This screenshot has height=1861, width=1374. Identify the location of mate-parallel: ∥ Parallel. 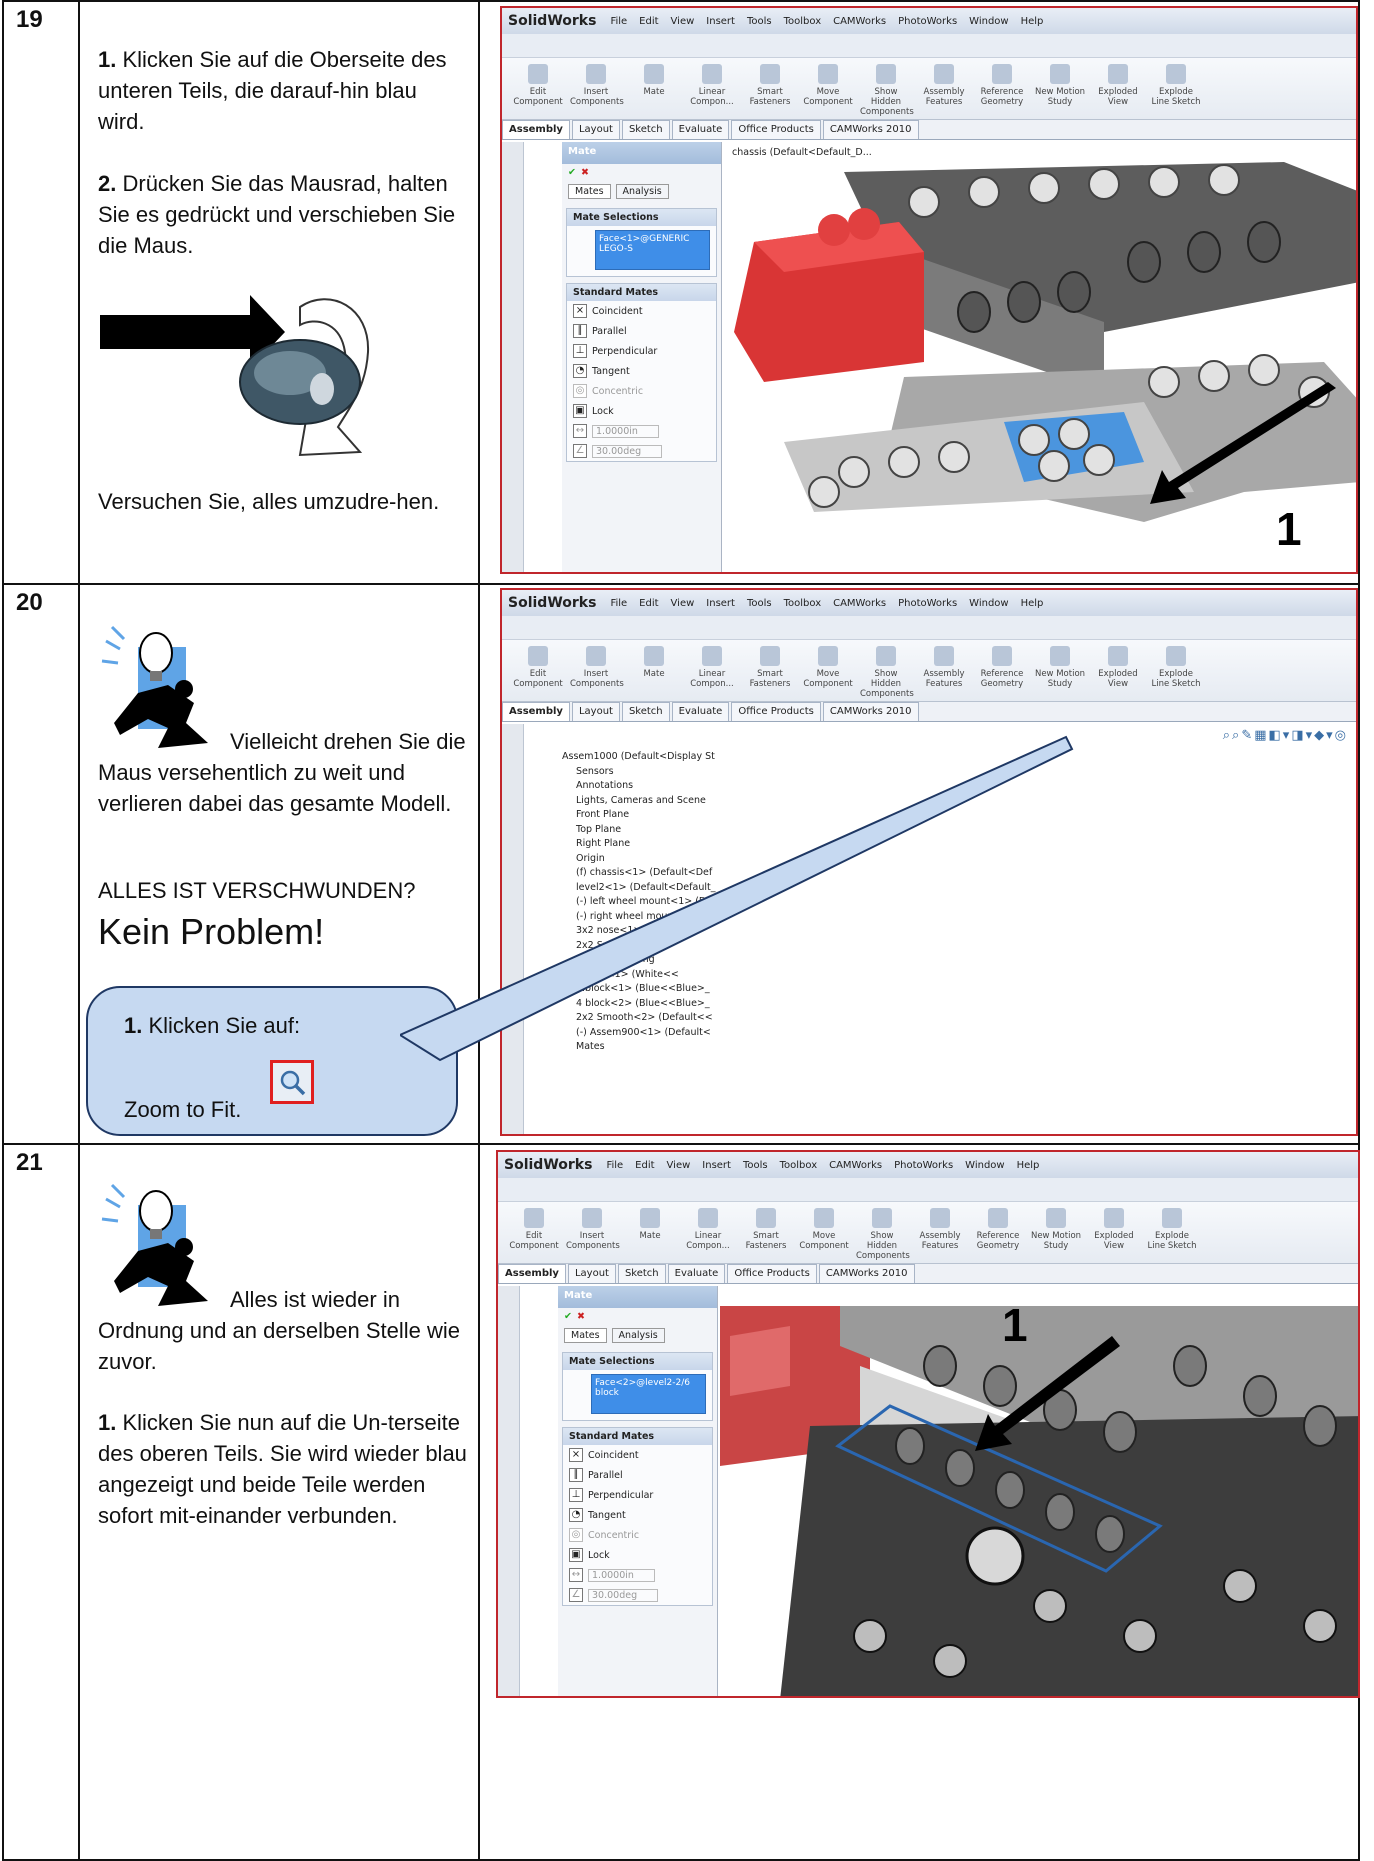
(637, 1475).